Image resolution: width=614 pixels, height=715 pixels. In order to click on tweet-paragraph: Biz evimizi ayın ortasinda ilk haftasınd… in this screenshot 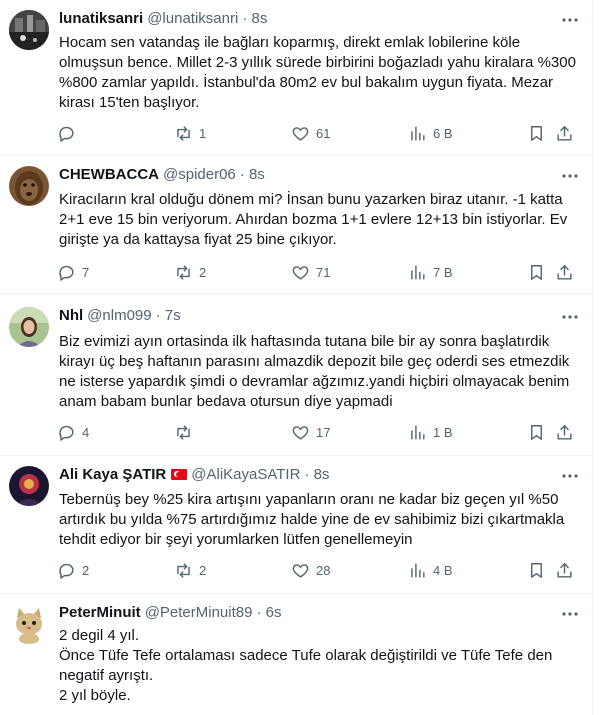, I will do `click(314, 371)`.